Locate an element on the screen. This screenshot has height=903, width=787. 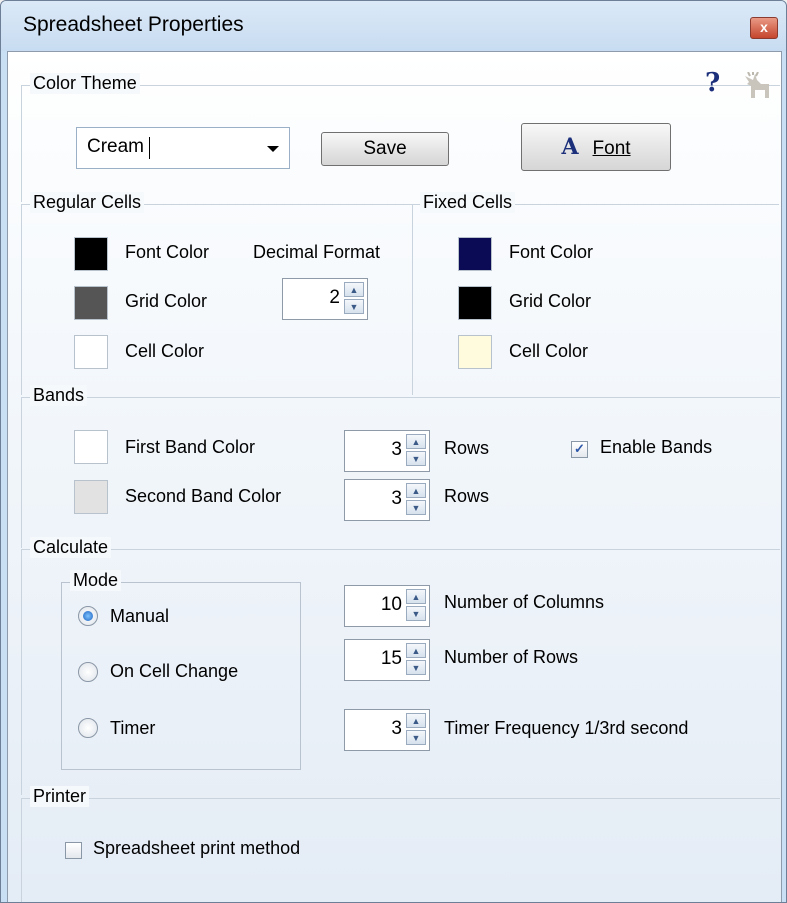
second-band-color-label: Second Band Color is located at coordinates (203, 496).